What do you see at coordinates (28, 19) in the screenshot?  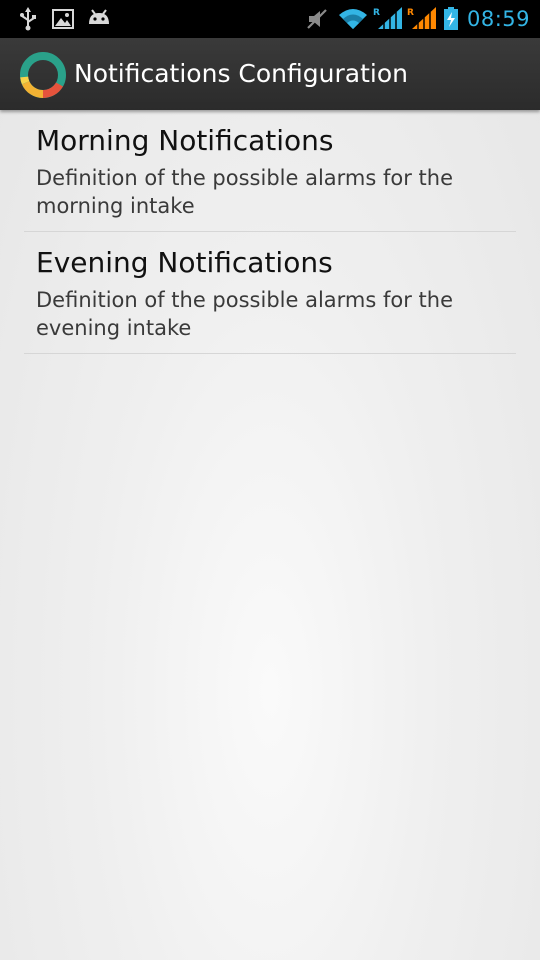 I see `usb-icon` at bounding box center [28, 19].